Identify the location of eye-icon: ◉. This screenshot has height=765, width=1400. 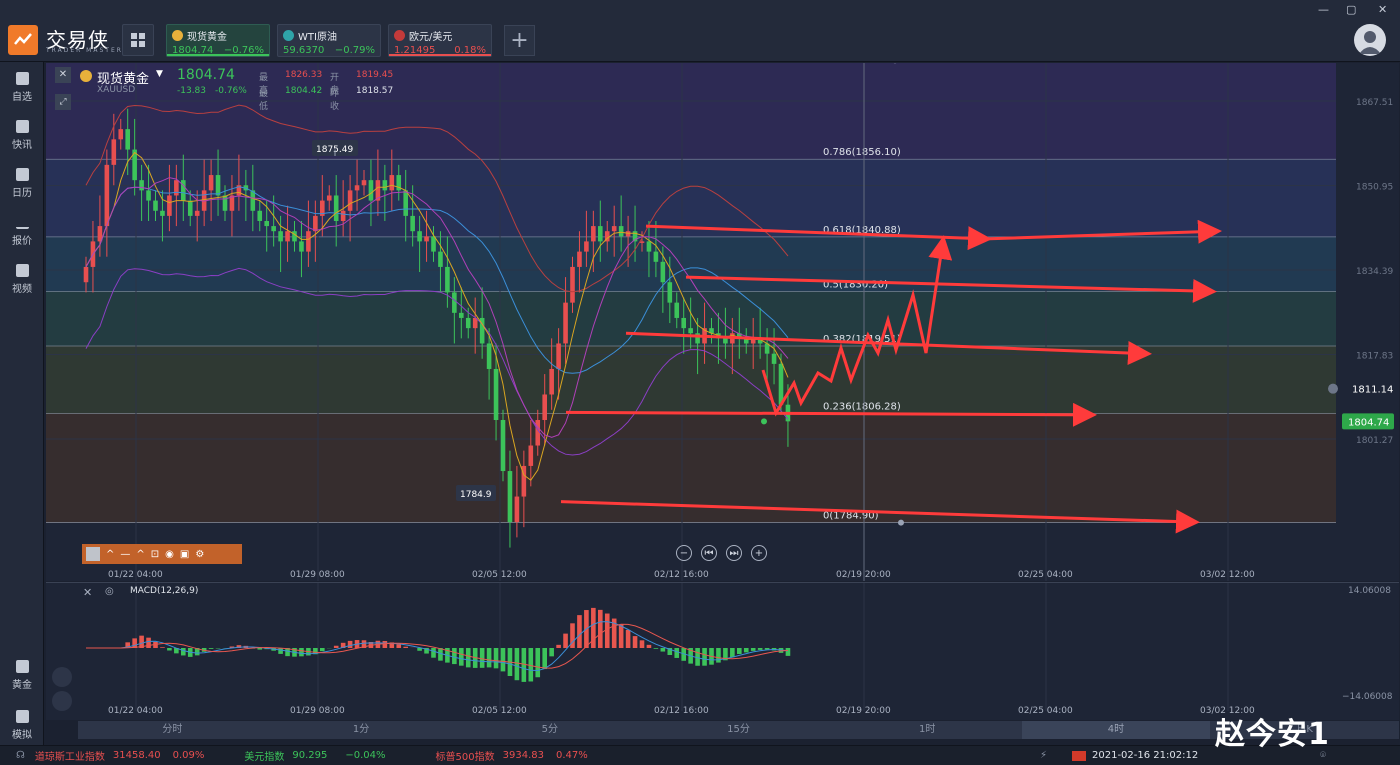
(169, 554).